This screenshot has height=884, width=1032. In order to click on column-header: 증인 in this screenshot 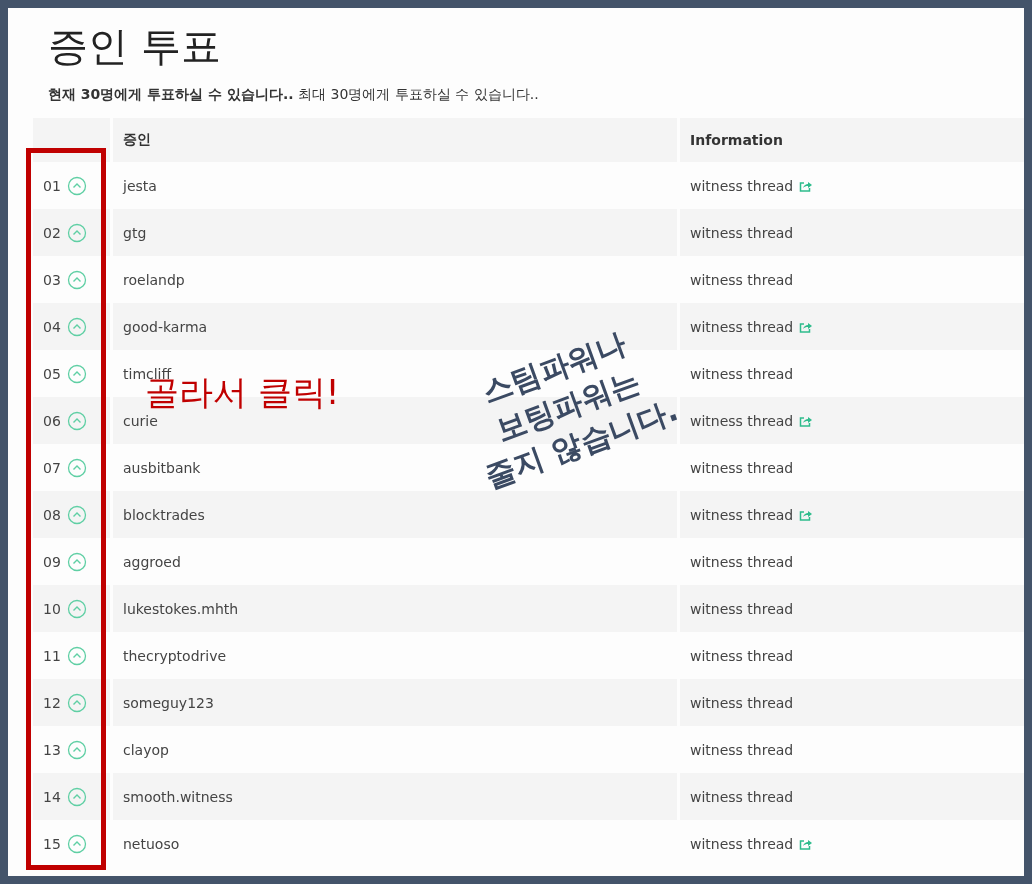, I will do `click(395, 140)`.